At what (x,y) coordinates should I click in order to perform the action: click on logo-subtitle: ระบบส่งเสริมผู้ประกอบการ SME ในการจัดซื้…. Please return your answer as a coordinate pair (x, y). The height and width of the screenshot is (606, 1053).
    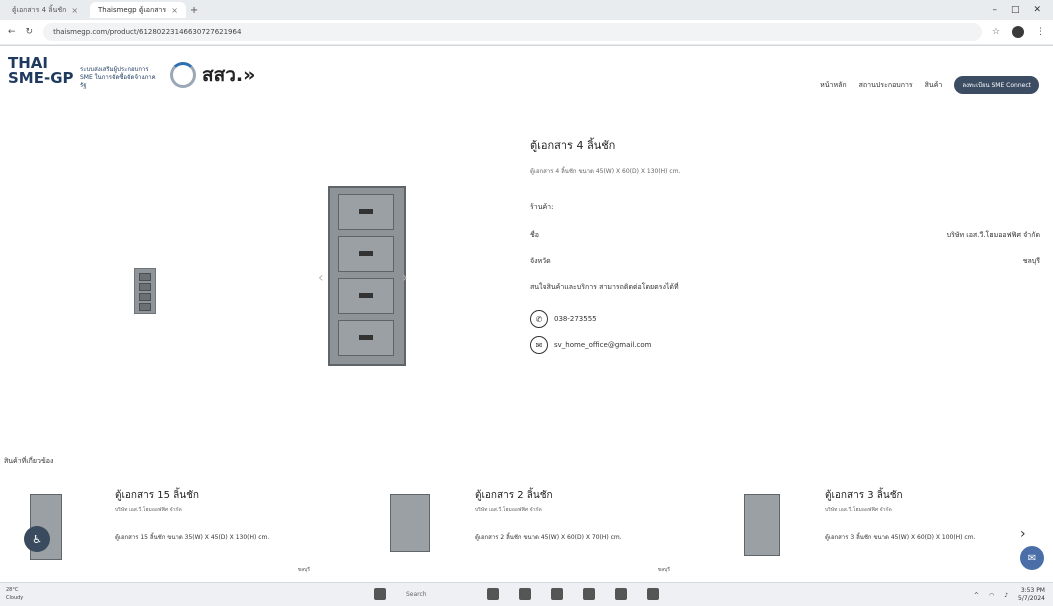
    Looking at the image, I should click on (118, 77).